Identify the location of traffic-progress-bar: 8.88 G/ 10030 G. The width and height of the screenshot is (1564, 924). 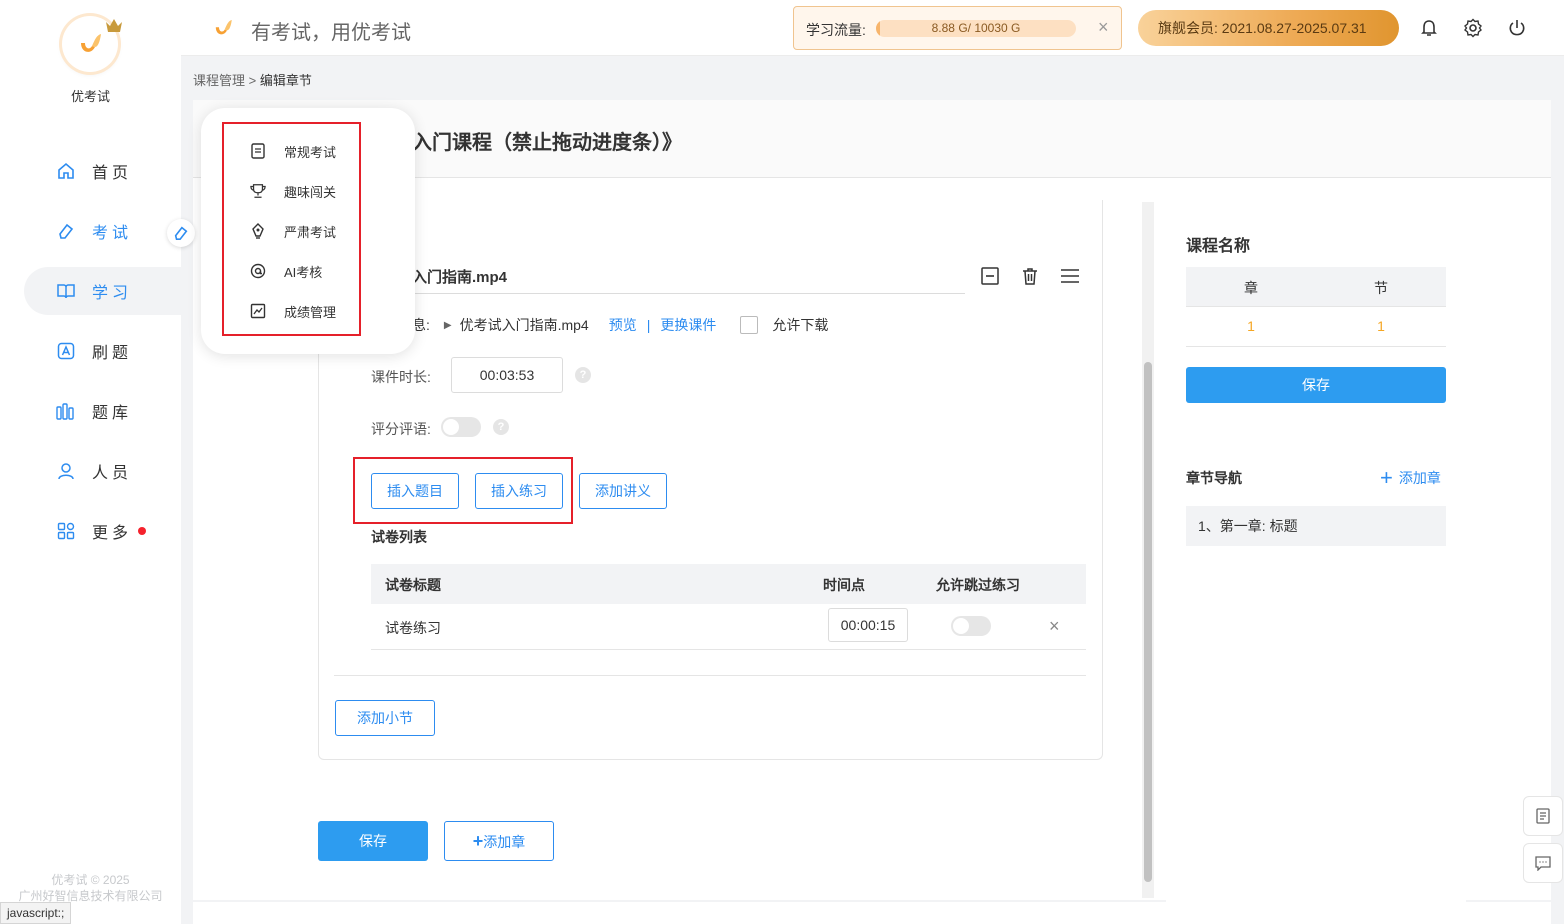
(976, 28).